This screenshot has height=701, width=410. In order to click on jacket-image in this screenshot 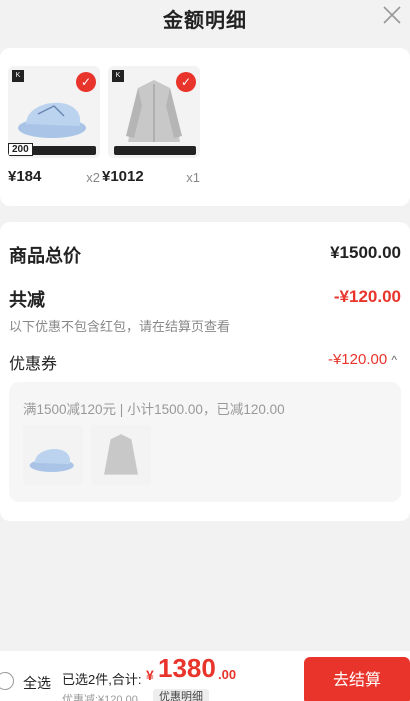, I will do `click(121, 455)`.